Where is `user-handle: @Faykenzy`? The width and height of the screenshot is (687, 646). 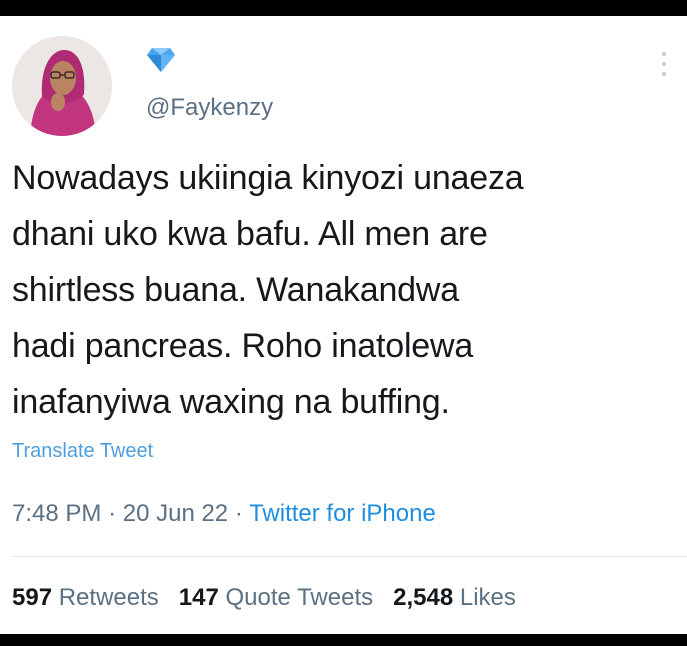
user-handle: @Faykenzy is located at coordinates (209, 108).